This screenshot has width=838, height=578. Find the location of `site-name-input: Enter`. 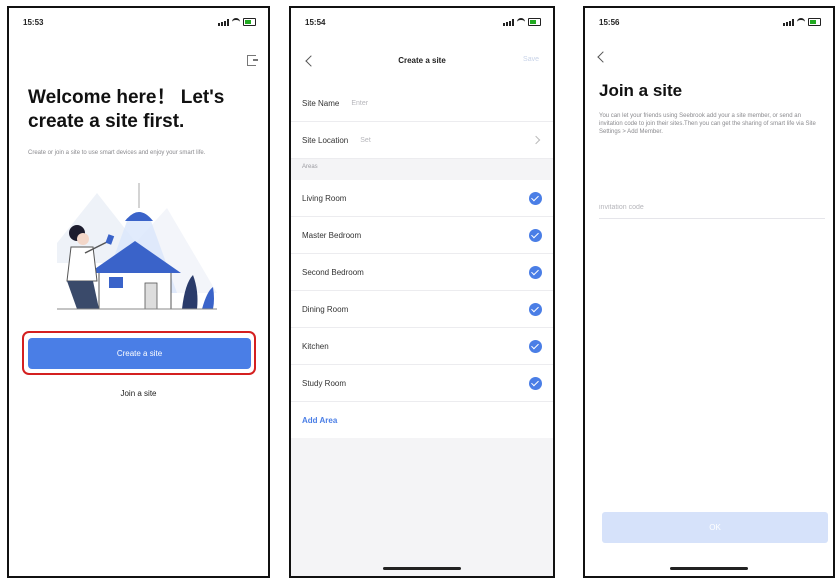

site-name-input: Enter is located at coordinates (359, 103).